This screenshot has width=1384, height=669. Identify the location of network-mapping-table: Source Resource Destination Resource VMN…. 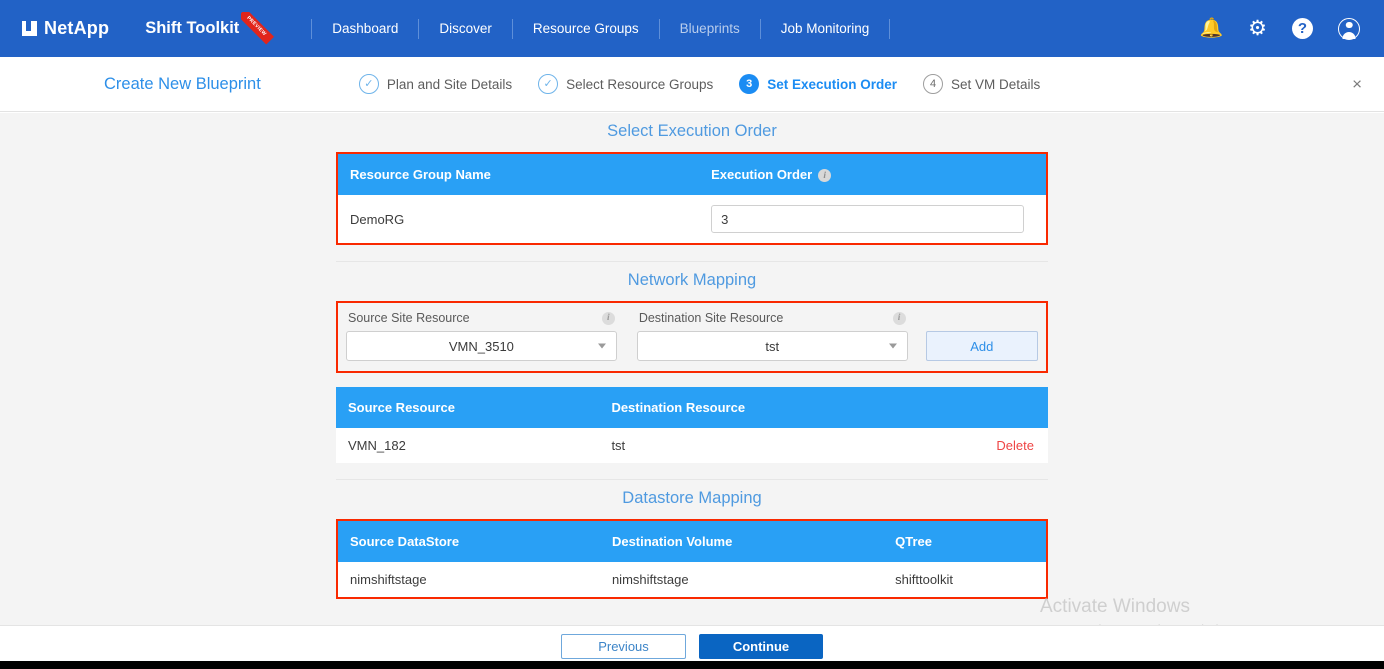
(692, 425).